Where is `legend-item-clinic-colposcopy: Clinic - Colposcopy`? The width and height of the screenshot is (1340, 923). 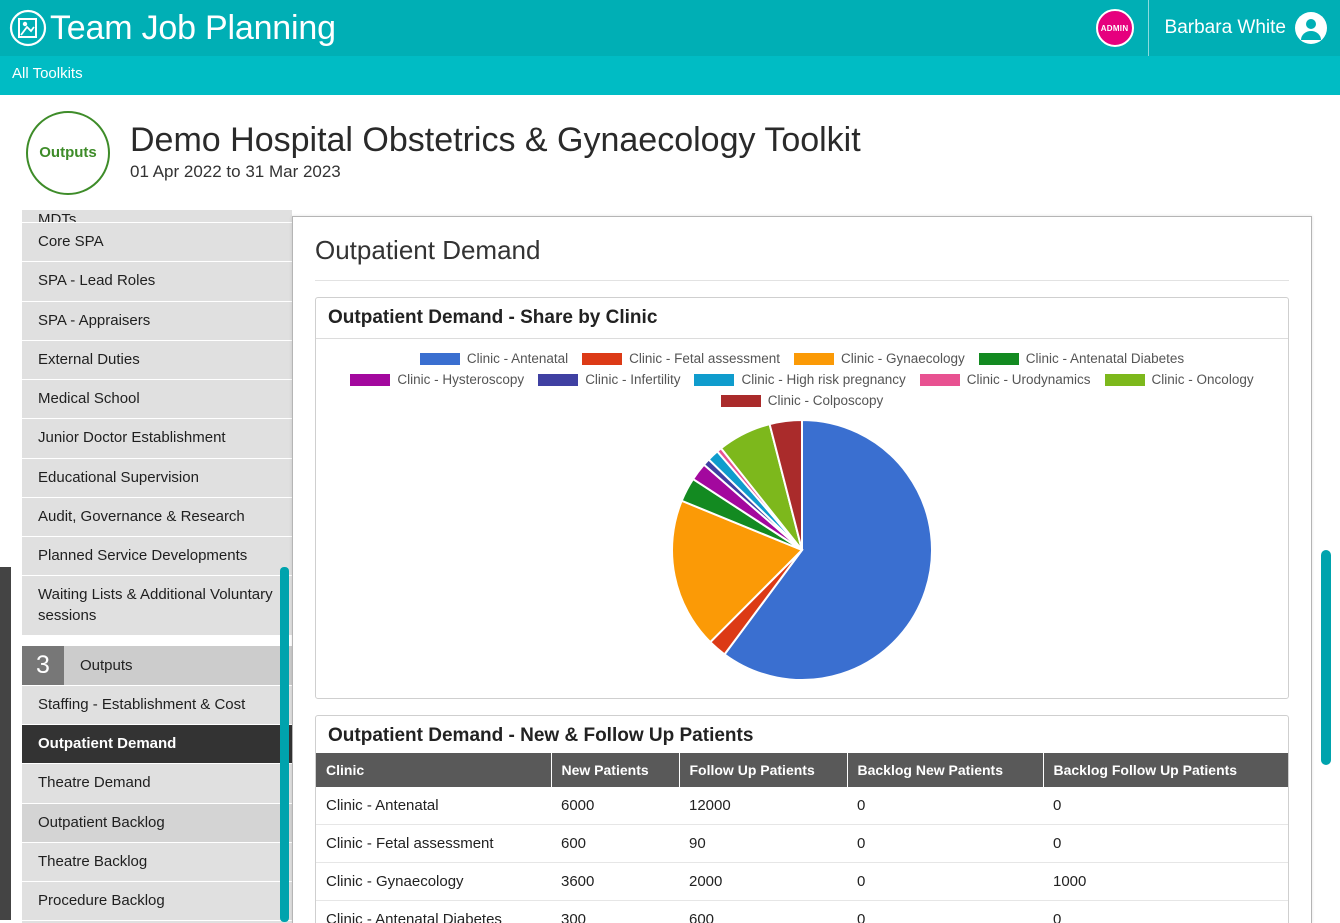 legend-item-clinic-colposcopy: Clinic - Colposcopy is located at coordinates (802, 400).